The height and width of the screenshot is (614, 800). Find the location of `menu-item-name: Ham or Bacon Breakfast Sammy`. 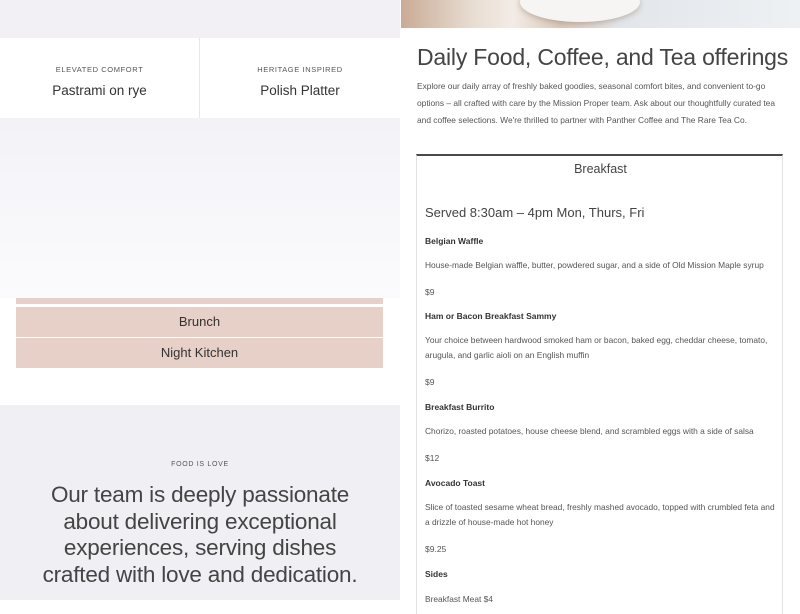

menu-item-name: Ham or Bacon Breakfast Sammy is located at coordinates (491, 316).